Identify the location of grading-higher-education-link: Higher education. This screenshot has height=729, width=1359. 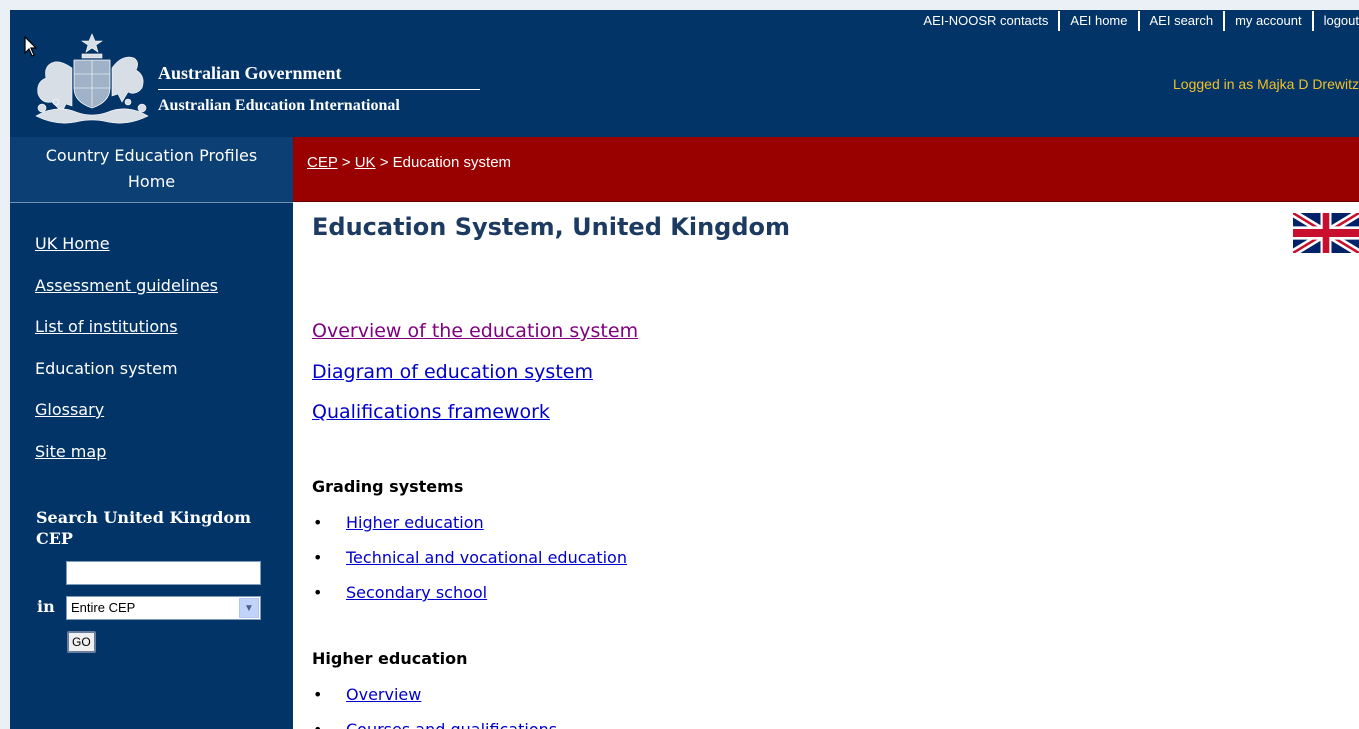
(415, 522).